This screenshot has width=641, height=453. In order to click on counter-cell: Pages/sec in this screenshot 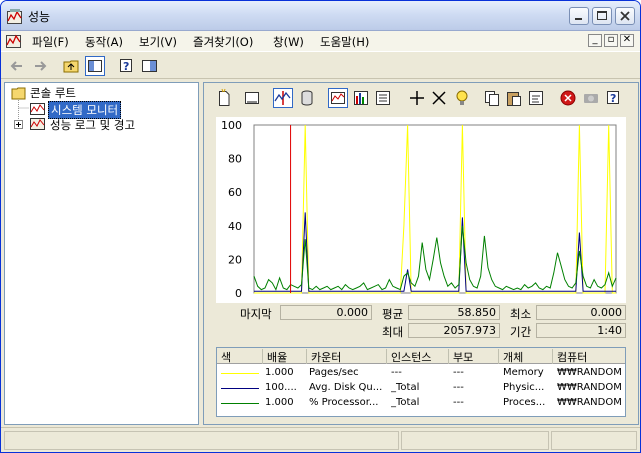, I will do `click(334, 372)`.